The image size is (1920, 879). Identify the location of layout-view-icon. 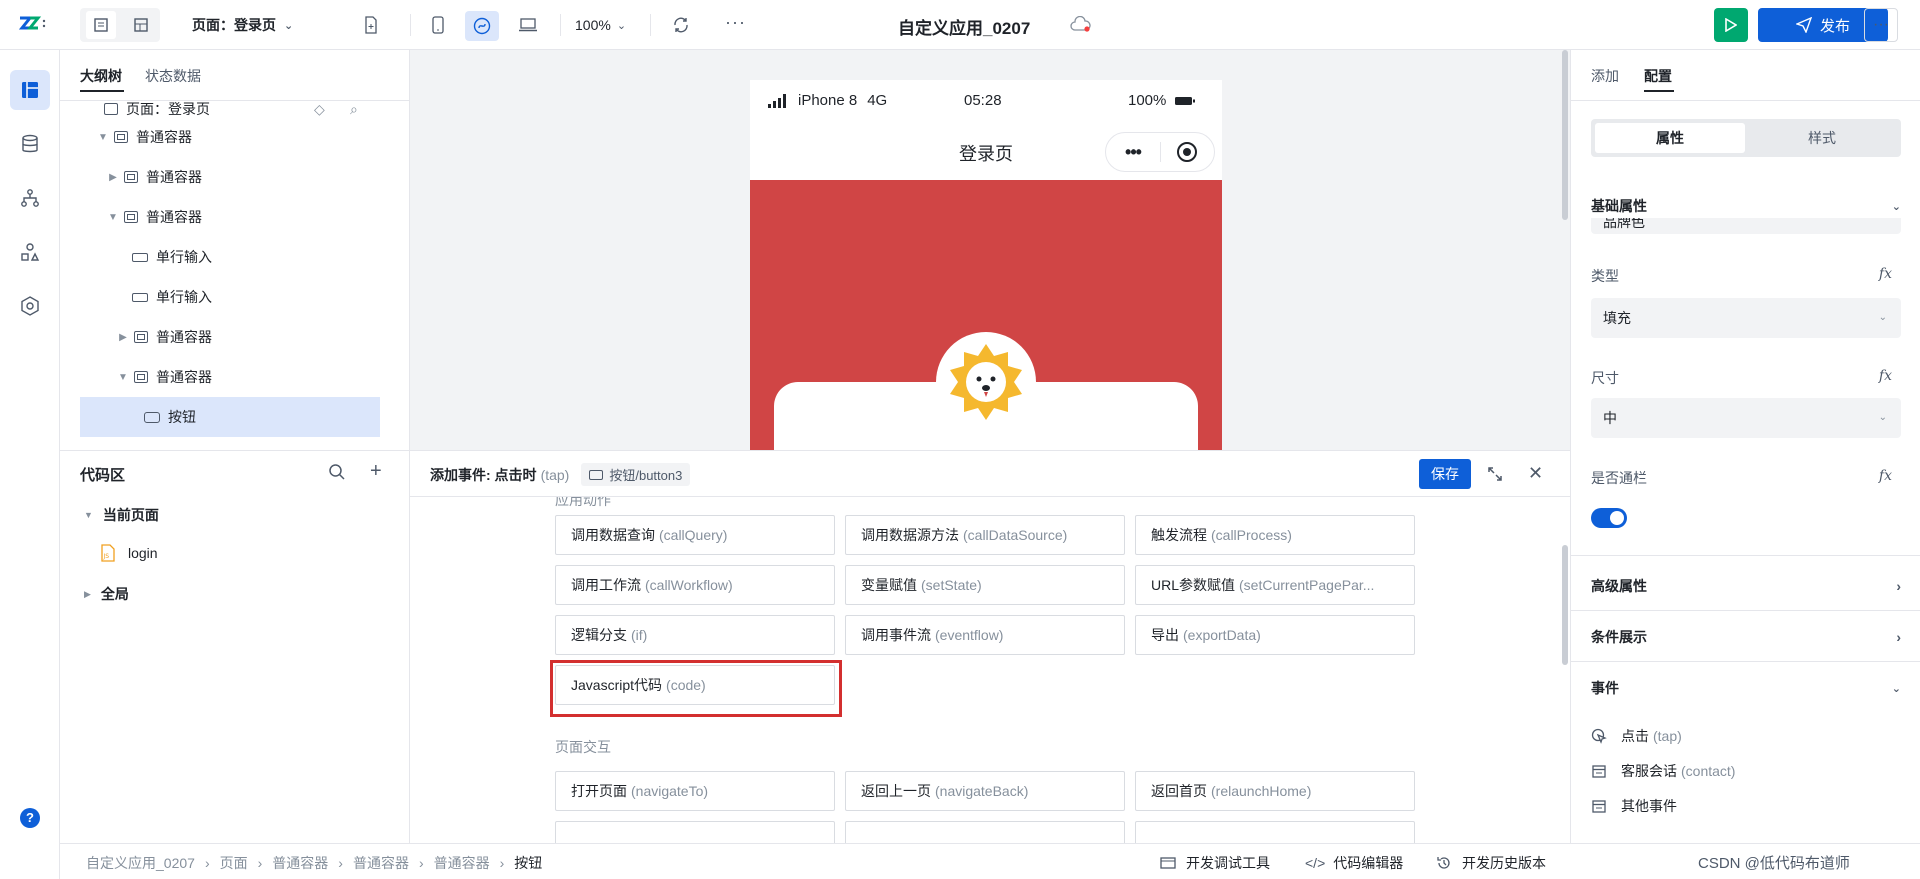
(141, 25).